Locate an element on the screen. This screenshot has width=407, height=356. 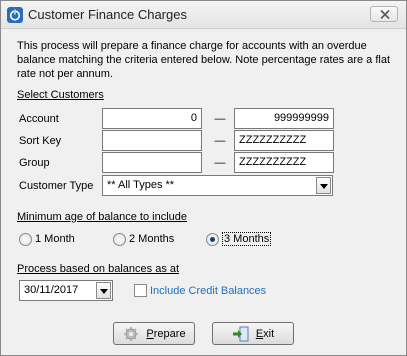
sort-key-dash: — is located at coordinates (220, 141).